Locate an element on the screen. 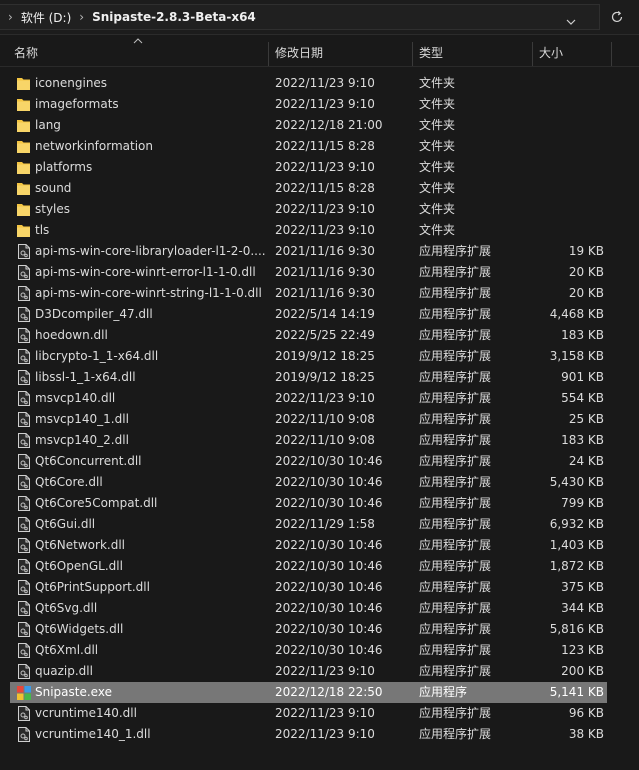  file-row: lang 2022/12/18 21:00 文件夹 is located at coordinates (308, 125).